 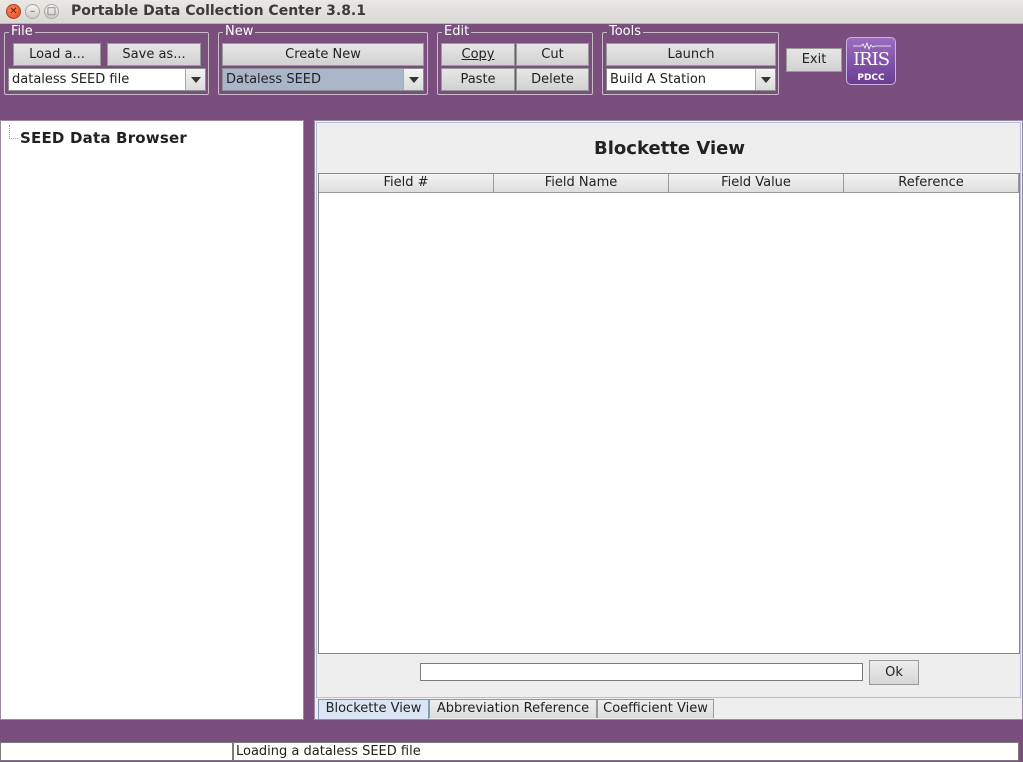 I want to click on create-new-button: Create New, so click(x=323, y=54).